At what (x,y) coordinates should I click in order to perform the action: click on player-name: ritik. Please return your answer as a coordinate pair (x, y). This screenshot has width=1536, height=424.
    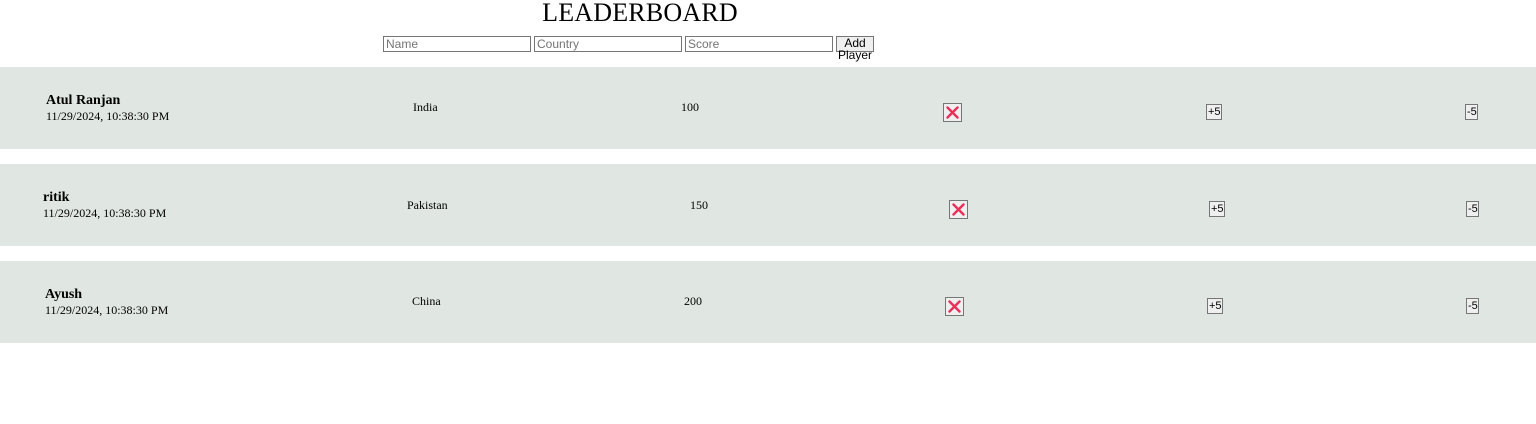
    Looking at the image, I should click on (56, 197).